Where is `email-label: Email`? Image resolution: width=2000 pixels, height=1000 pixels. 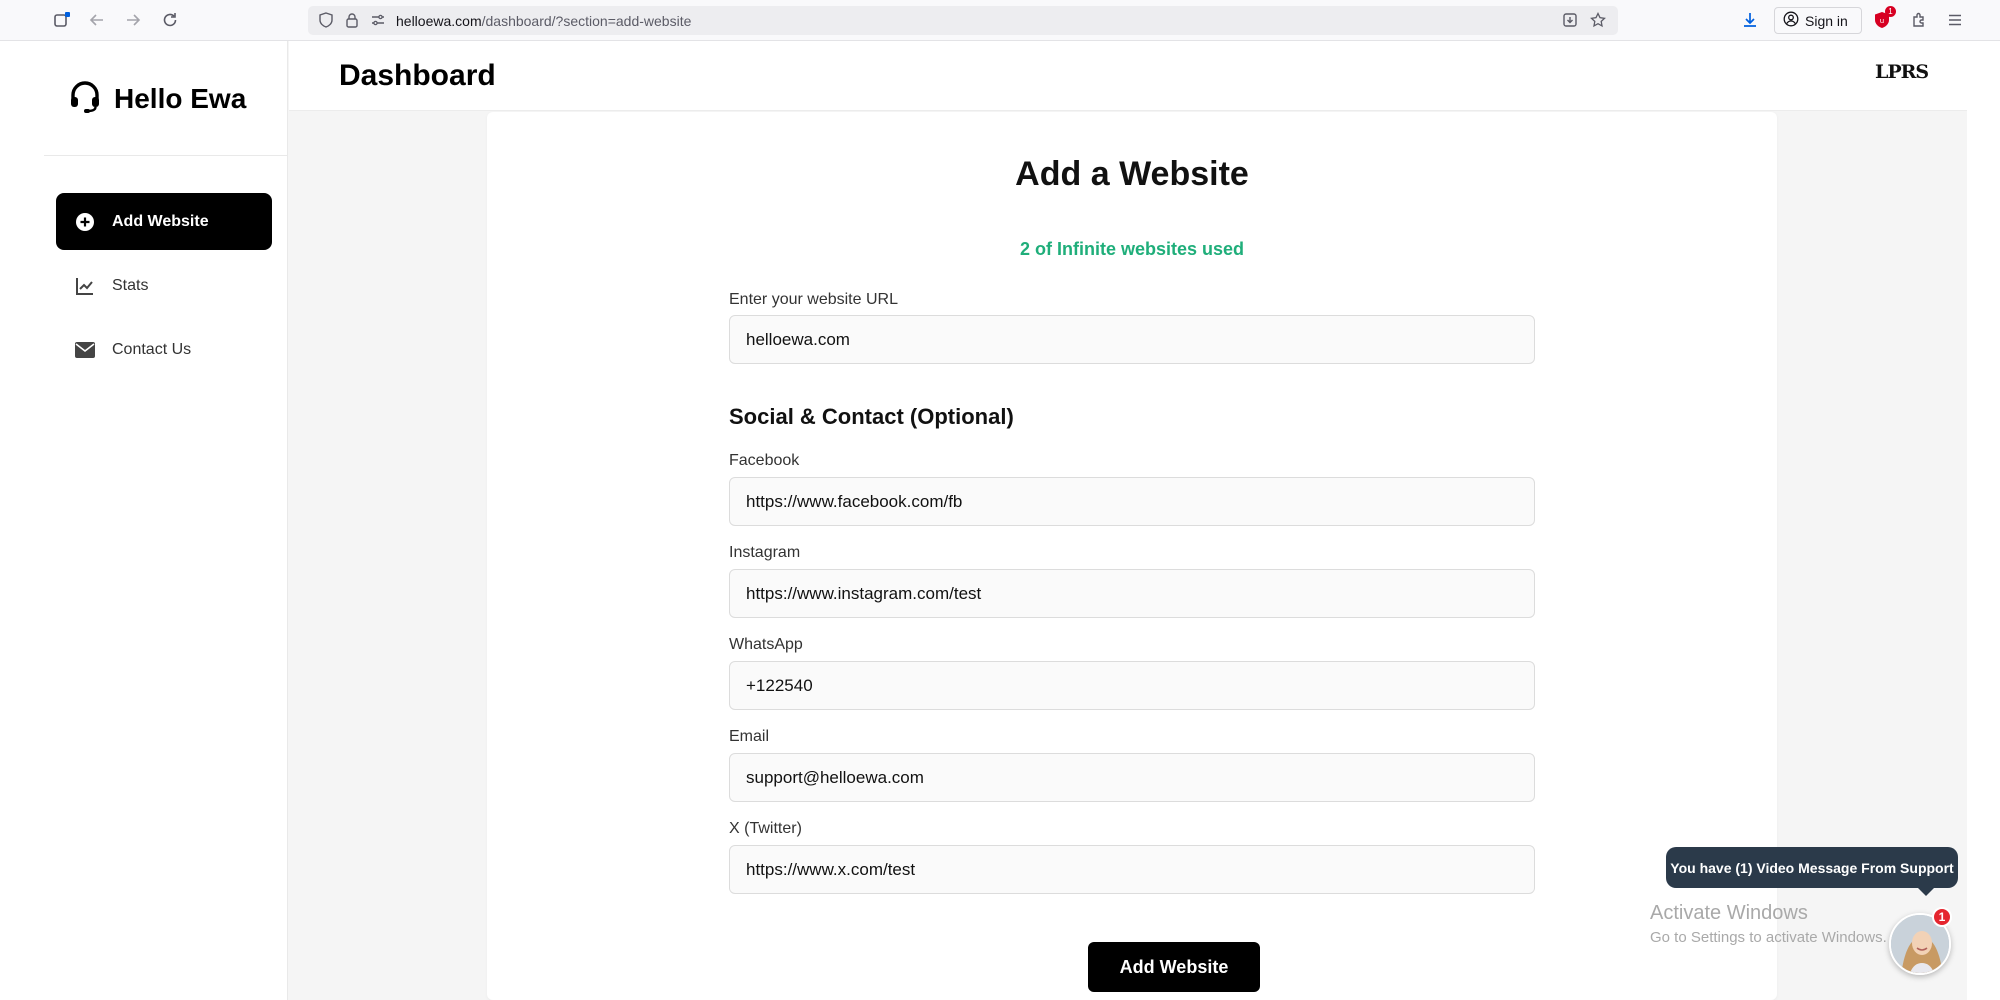
email-label: Email is located at coordinates (749, 736).